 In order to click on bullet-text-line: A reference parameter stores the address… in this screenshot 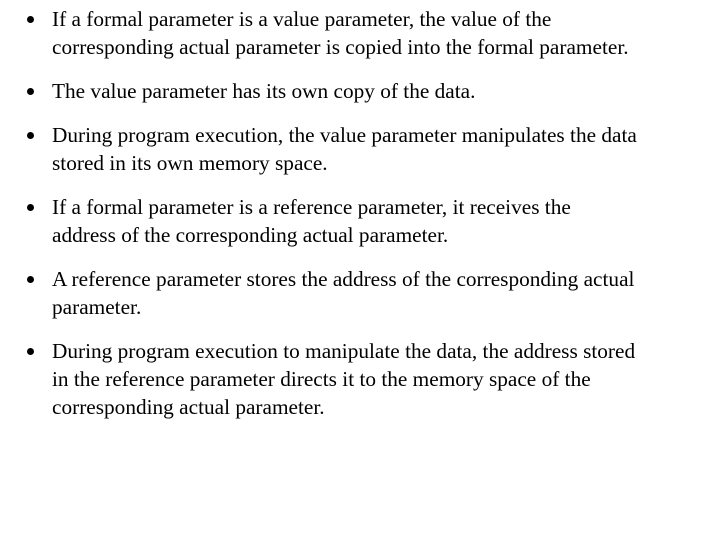, I will do `click(343, 279)`.